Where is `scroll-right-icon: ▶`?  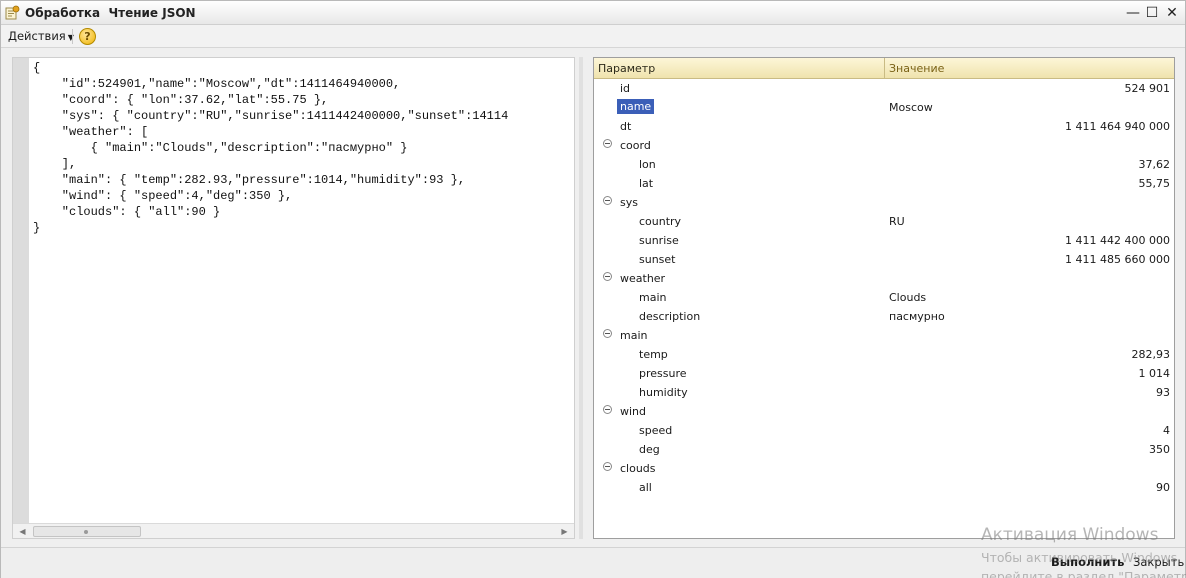
scroll-right-icon: ▶ is located at coordinates (564, 531).